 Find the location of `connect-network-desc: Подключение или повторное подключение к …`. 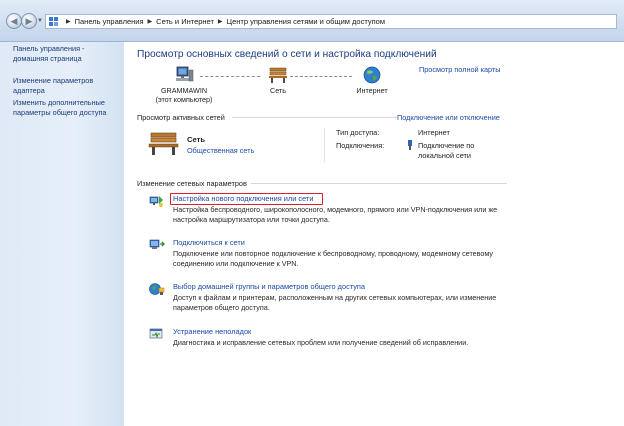

connect-network-desc: Подключение или повторное подключение к … is located at coordinates (333, 258).